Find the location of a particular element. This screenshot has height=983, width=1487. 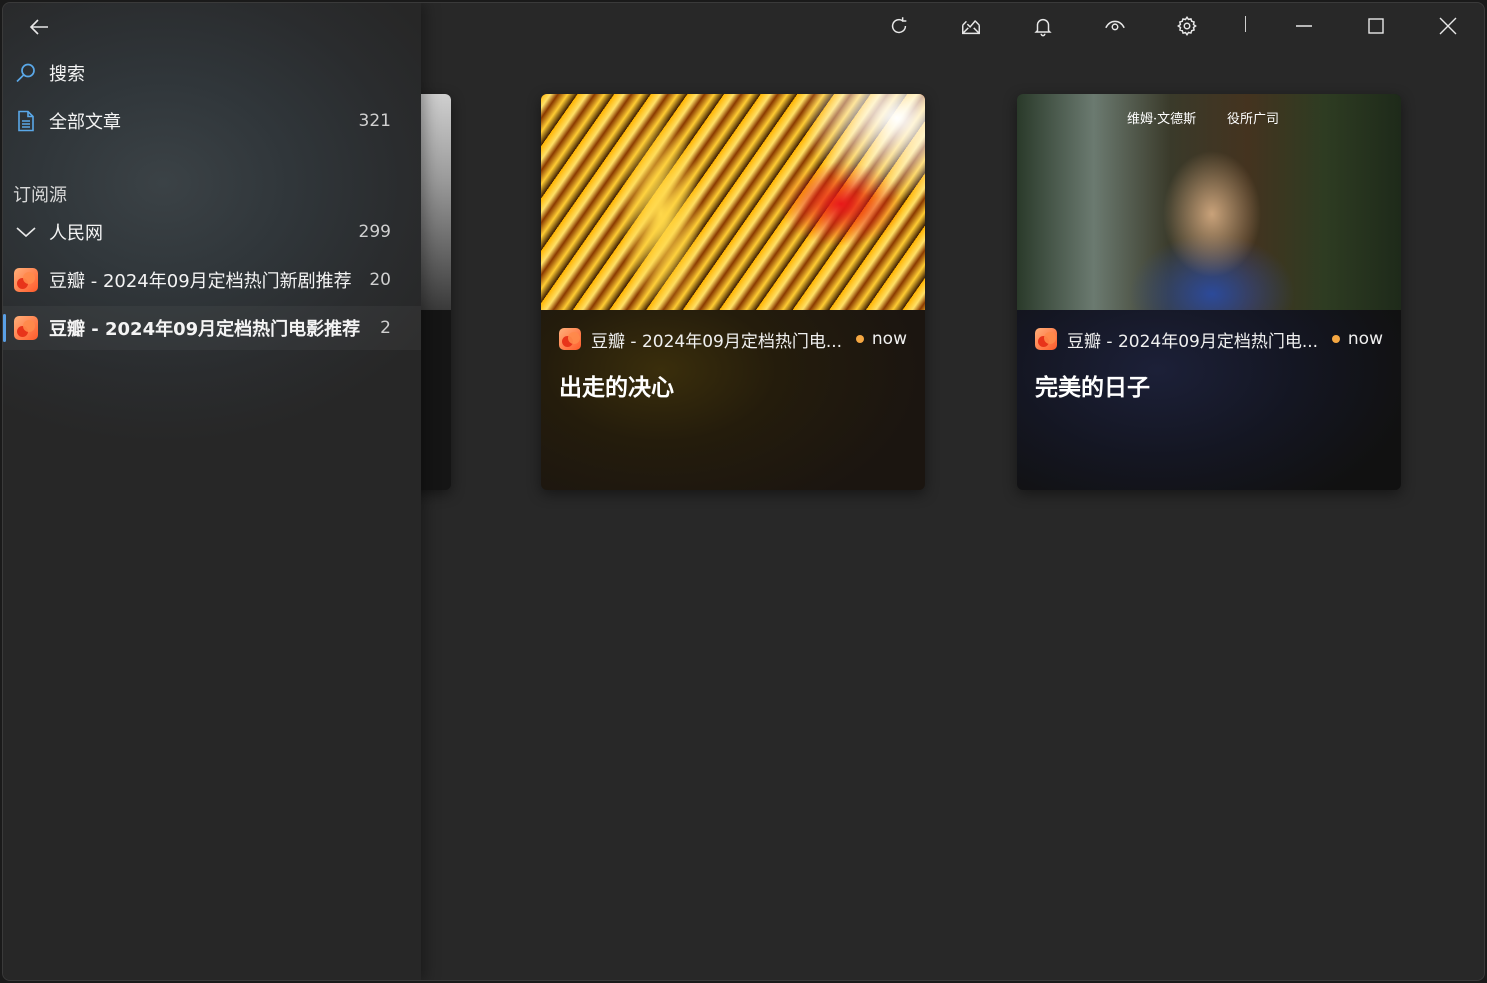

document-icon is located at coordinates (26, 121).